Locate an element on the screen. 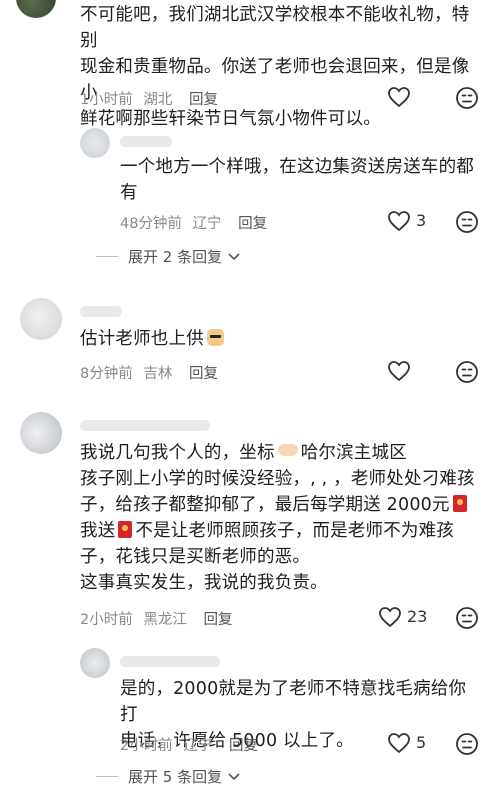 This screenshot has height=800, width=499. comment-time: 8分钟前 is located at coordinates (106, 374).